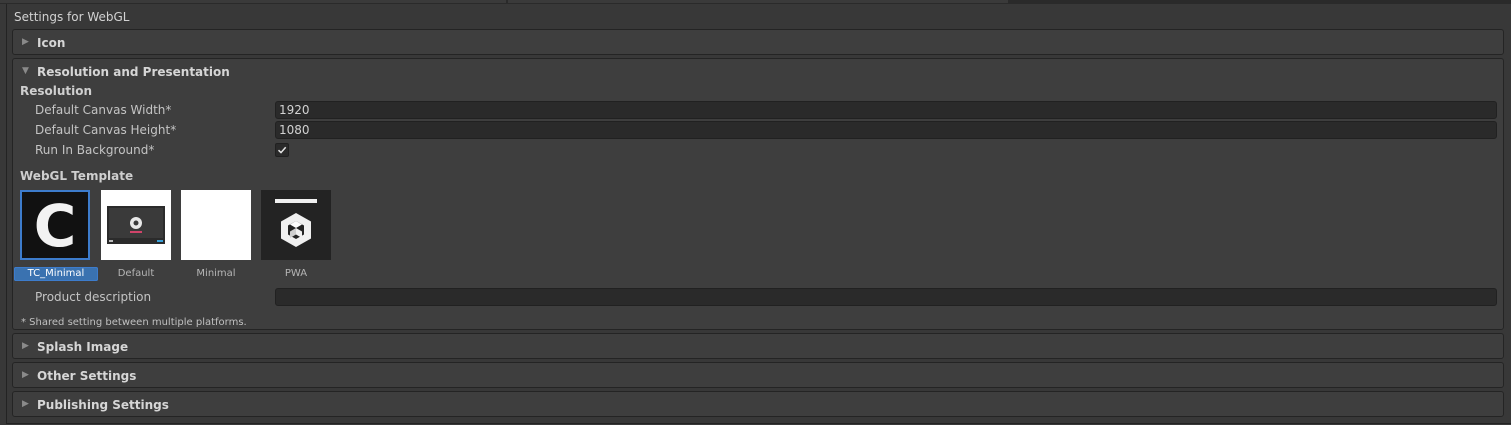 The height and width of the screenshot is (425, 1511). What do you see at coordinates (28, 71) in the screenshot?
I see `foldout-expanded-icon: ▼` at bounding box center [28, 71].